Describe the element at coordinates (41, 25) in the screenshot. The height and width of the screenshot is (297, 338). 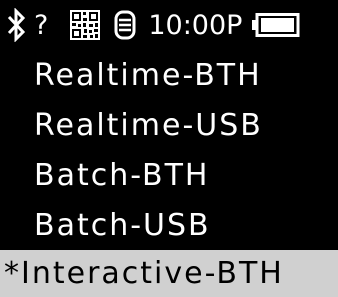
I see `unknown-indicator: ?` at that location.